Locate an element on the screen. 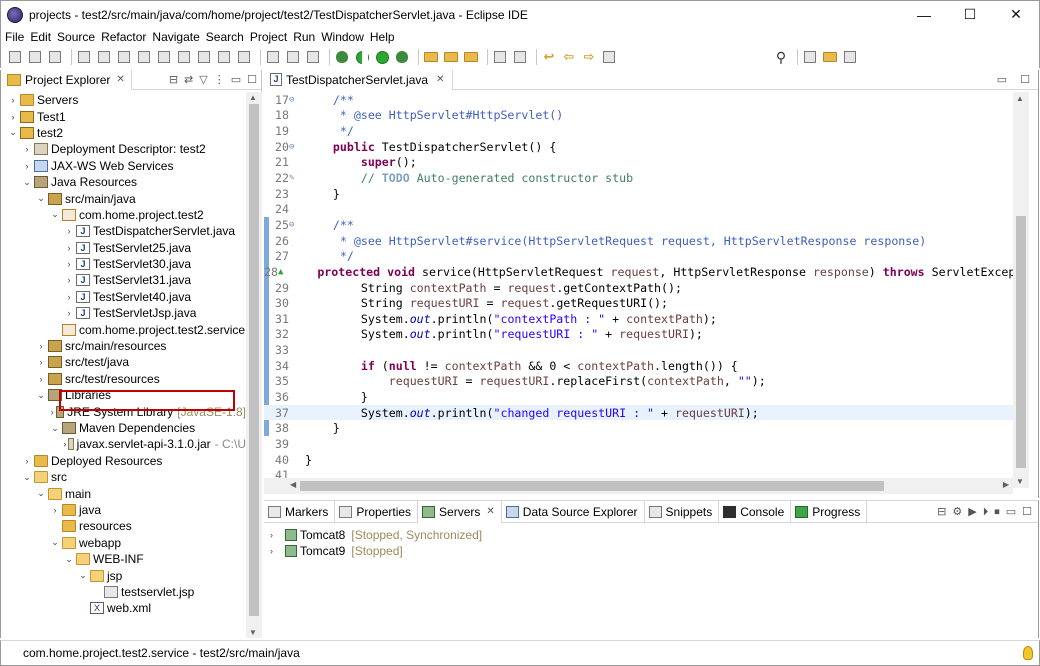  tab-project-explorer: Project Explorer ✕ is located at coordinates (66, 79).